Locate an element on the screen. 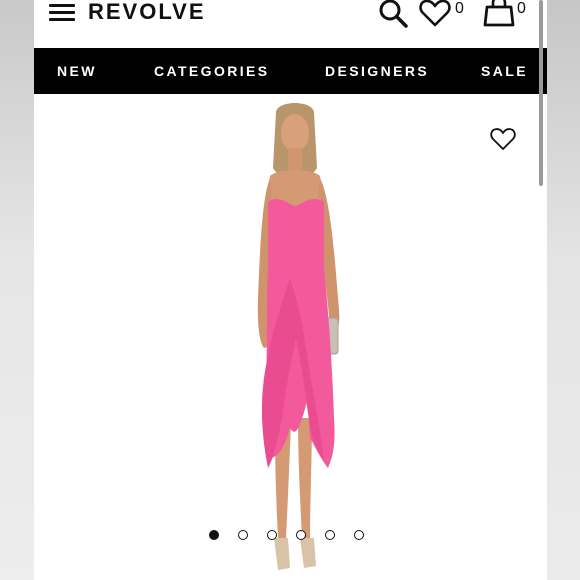 The image size is (580, 580). background-right is located at coordinates (563, 290).